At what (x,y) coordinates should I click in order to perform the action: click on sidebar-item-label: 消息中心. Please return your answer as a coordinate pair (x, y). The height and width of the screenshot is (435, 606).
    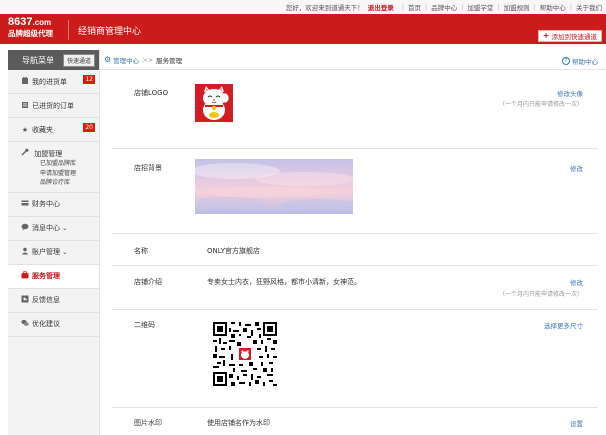
    Looking at the image, I should click on (46, 228).